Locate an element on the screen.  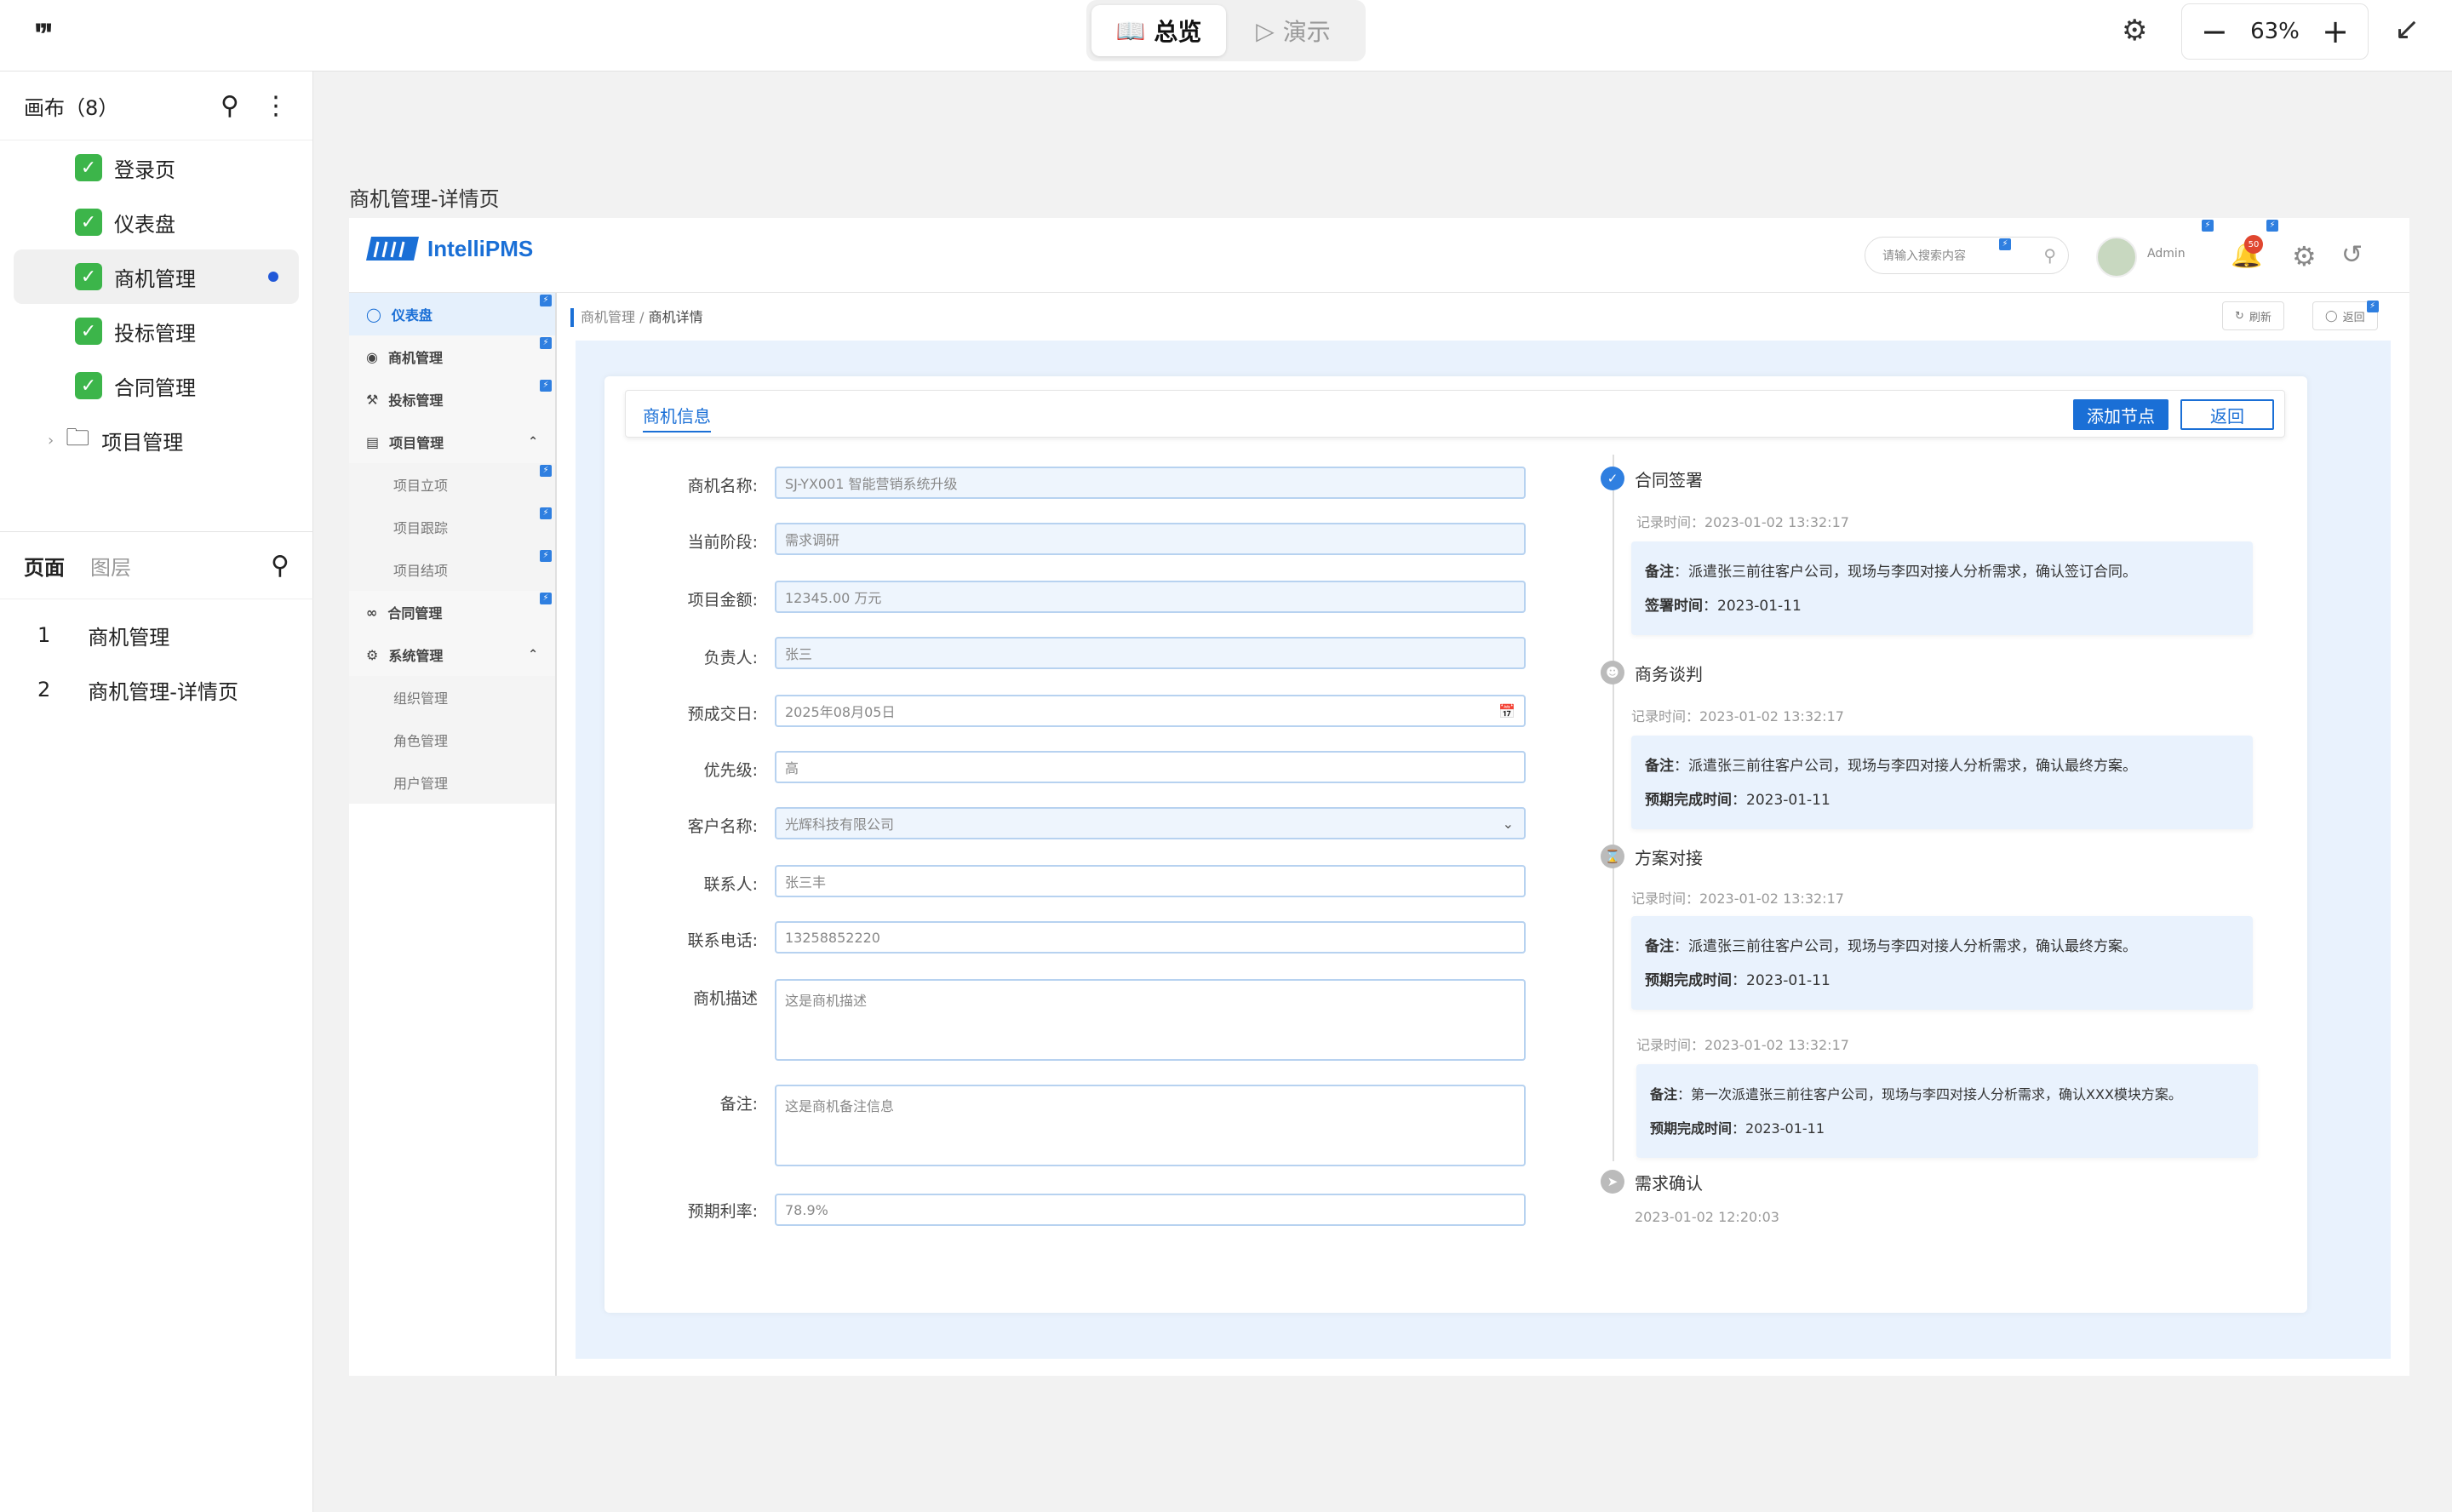
contact-field: 张三丰 is located at coordinates (1150, 881).